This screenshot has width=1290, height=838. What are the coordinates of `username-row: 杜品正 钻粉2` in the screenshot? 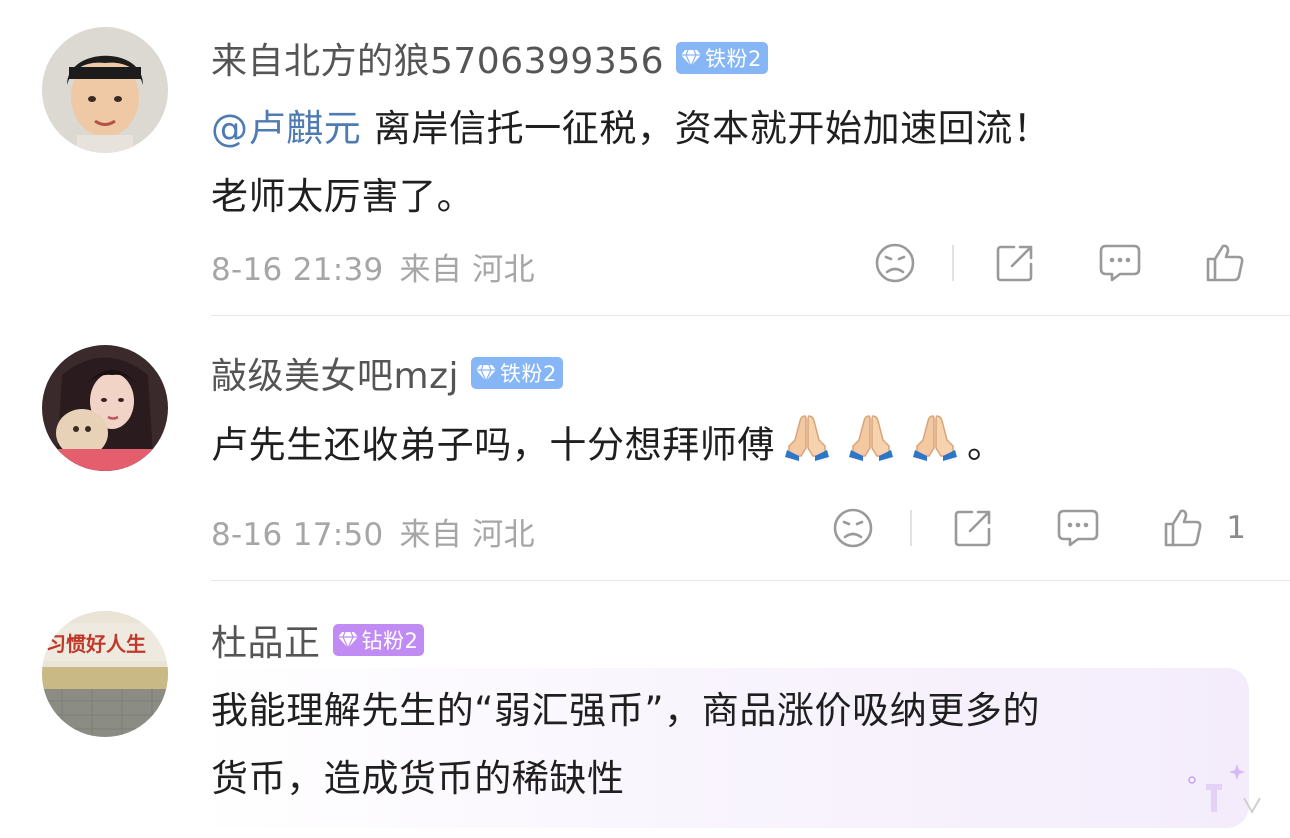 It's located at (318, 640).